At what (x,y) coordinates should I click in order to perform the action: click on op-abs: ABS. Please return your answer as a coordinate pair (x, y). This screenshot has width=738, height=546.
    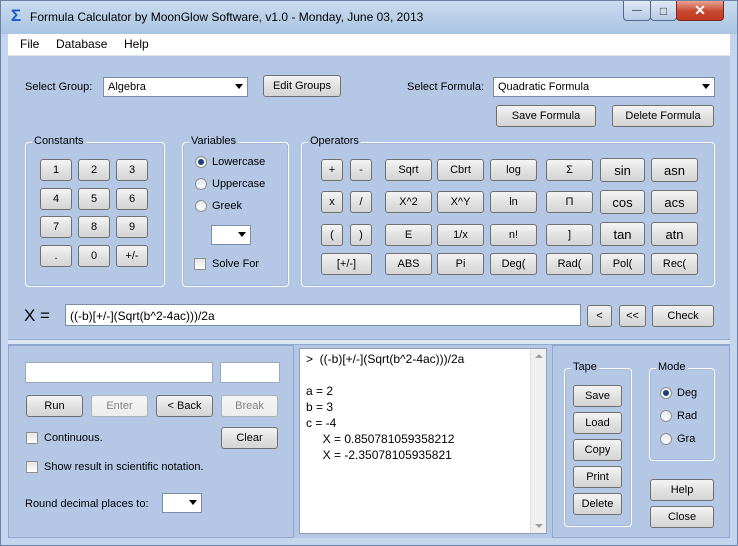
    Looking at the image, I should click on (408, 264).